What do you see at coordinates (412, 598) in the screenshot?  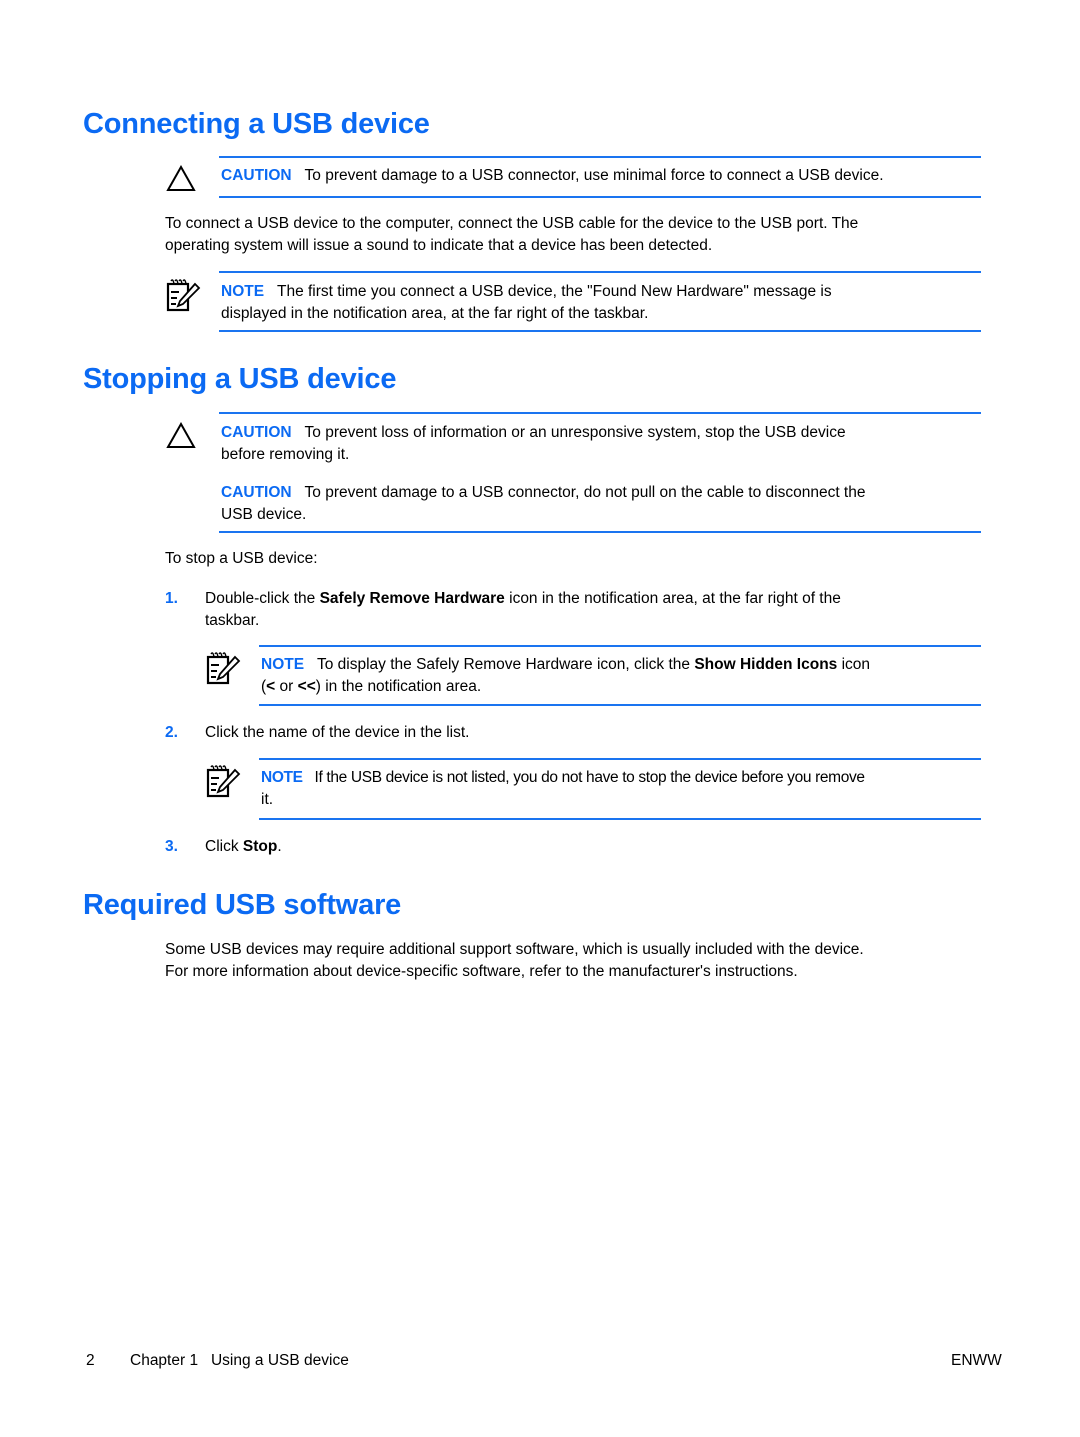 I see `safely-remove-hardware-term: Safely Remove Hardware` at bounding box center [412, 598].